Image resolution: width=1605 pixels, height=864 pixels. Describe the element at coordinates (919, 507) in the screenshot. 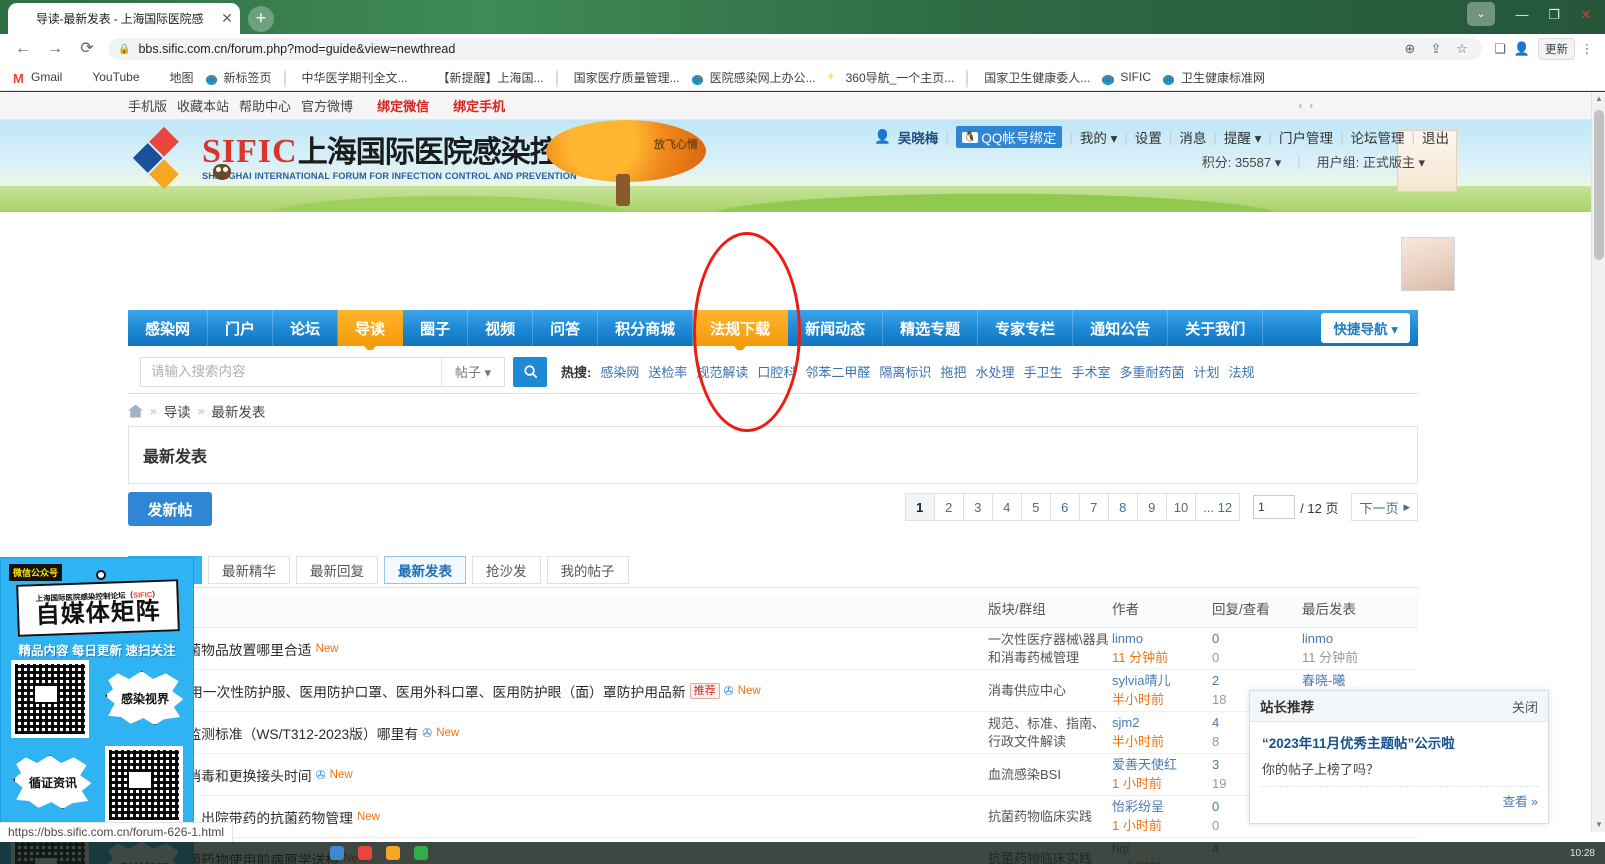

I see `page-1: 1` at that location.